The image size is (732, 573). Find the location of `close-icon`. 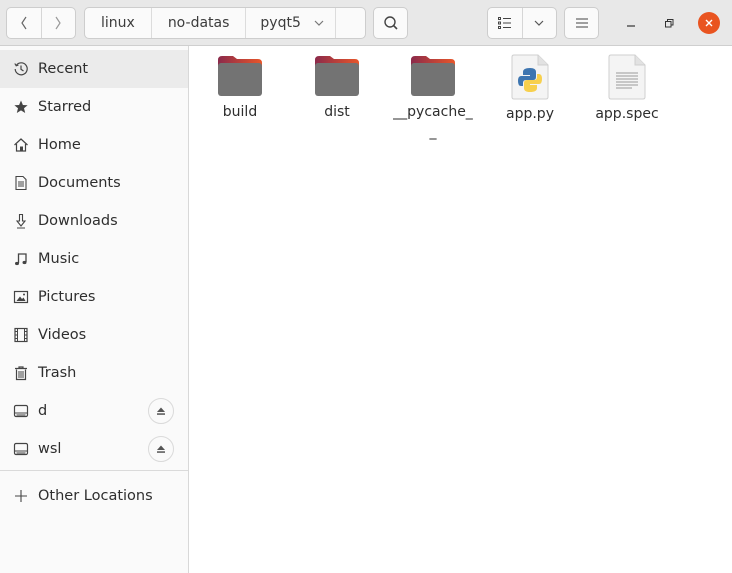

close-icon is located at coordinates (709, 23).